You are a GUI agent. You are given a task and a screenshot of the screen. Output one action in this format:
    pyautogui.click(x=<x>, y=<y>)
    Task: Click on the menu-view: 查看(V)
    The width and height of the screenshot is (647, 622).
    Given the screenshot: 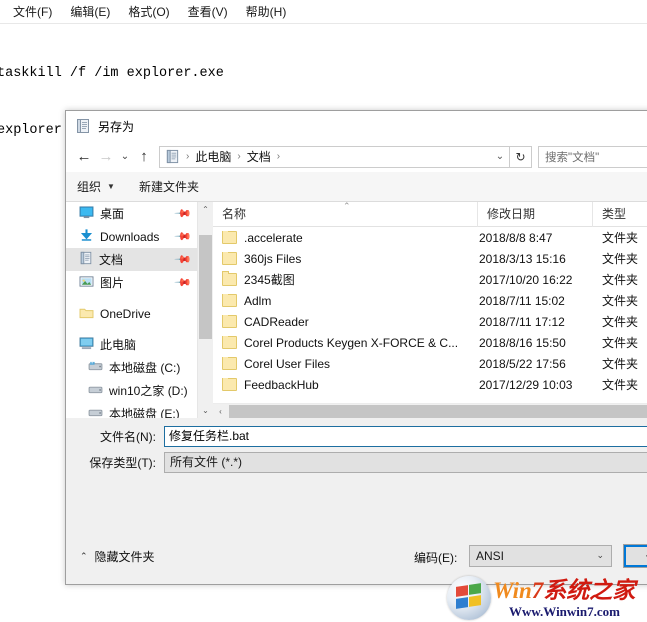 What is the action you would take?
    pyautogui.click(x=208, y=12)
    